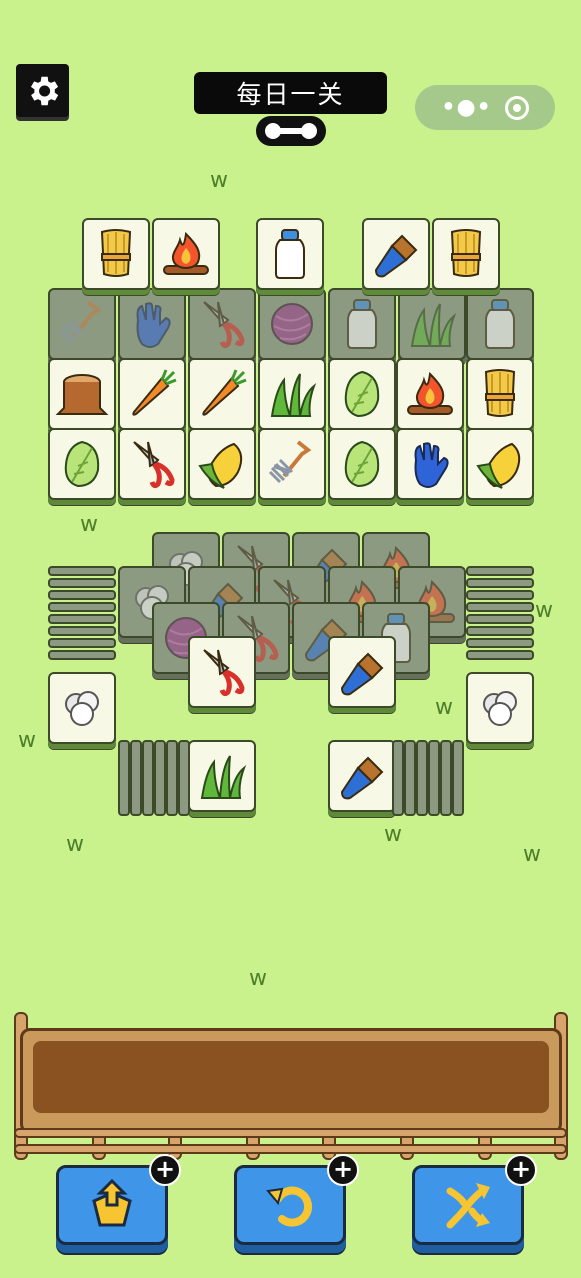  What do you see at coordinates (290, 93) in the screenshot?
I see `page-title: 每日一关` at bounding box center [290, 93].